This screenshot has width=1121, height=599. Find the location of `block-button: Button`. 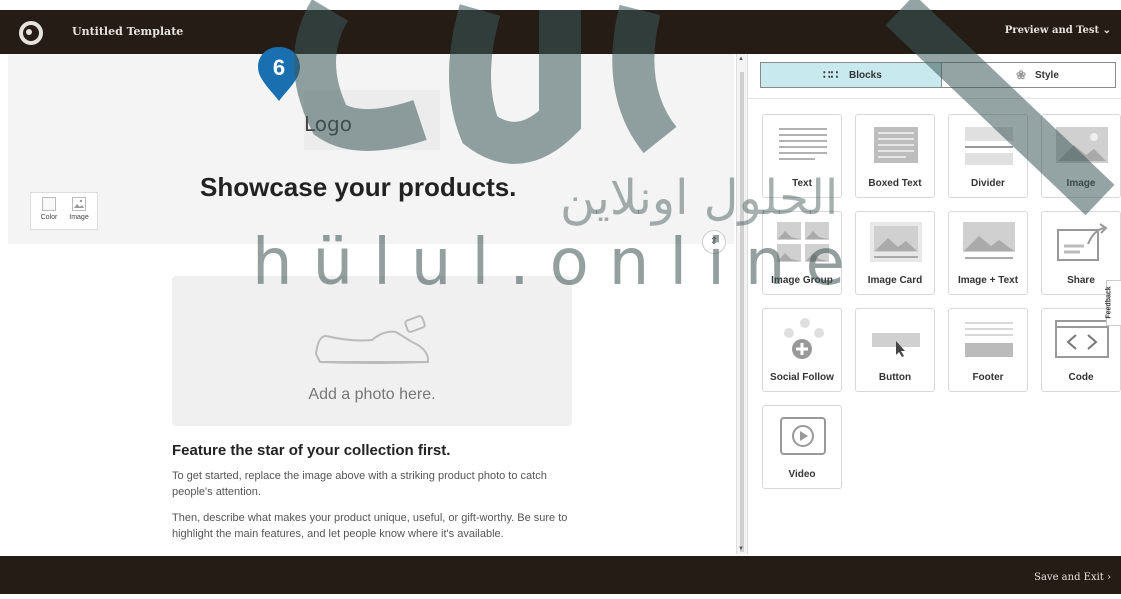

block-button: Button is located at coordinates (895, 350).